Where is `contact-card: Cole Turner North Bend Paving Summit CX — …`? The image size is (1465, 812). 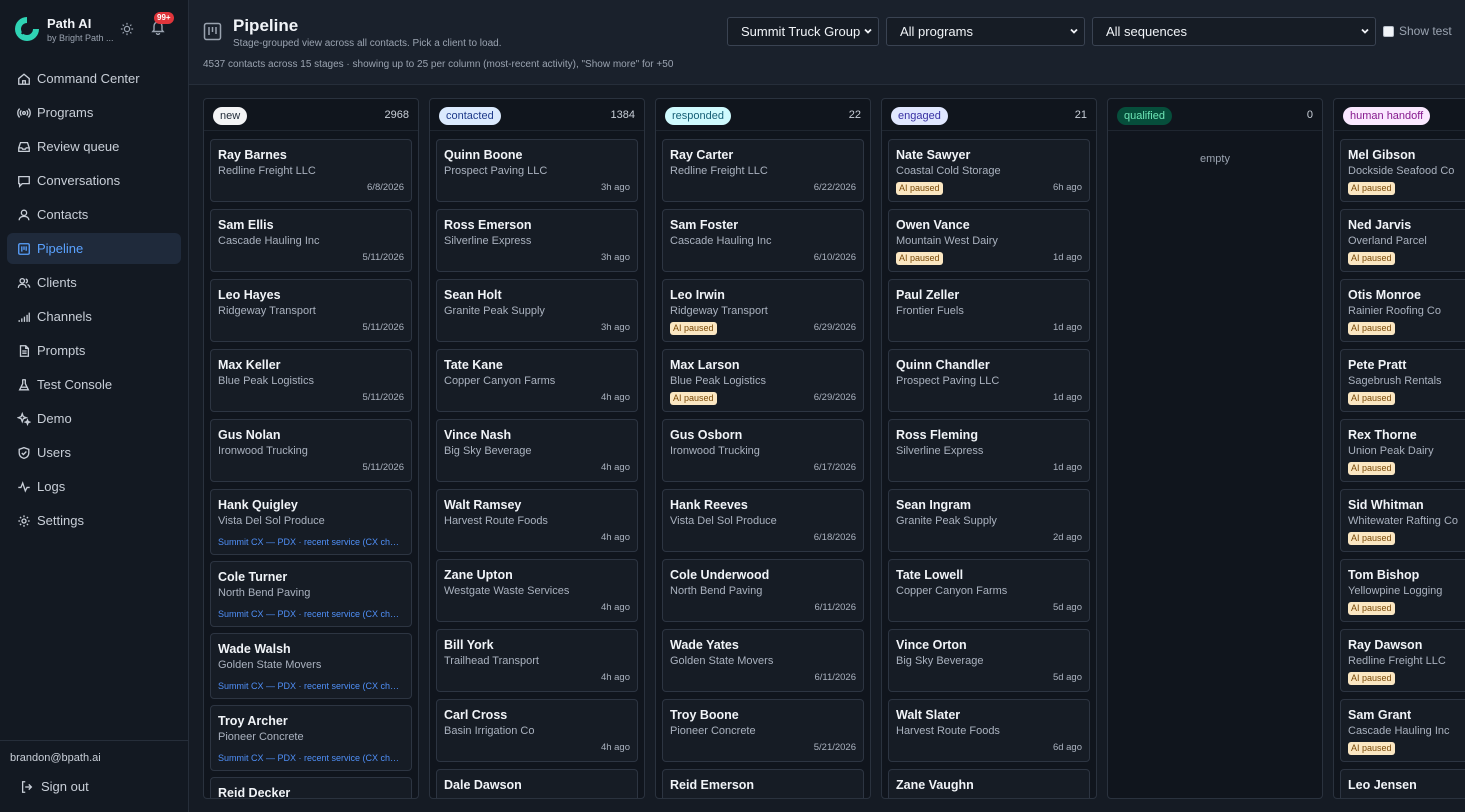 contact-card: Cole Turner North Bend Paving Summit CX — … is located at coordinates (311, 594).